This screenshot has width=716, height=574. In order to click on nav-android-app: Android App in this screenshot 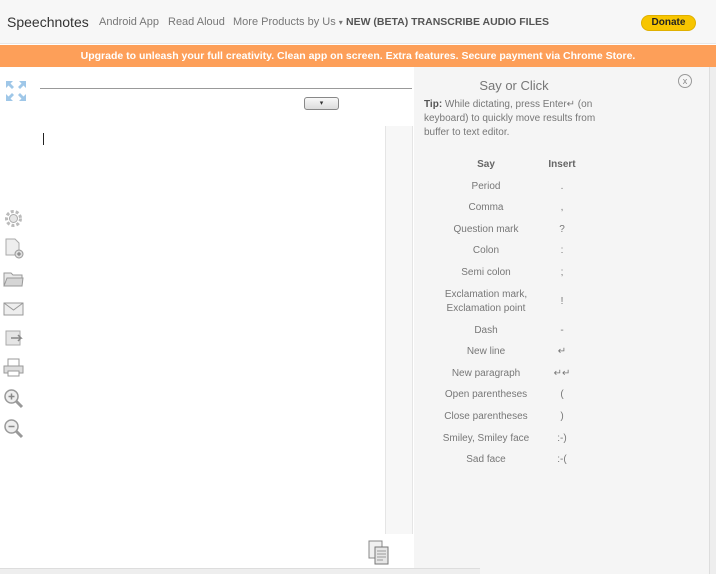, I will do `click(129, 22)`.